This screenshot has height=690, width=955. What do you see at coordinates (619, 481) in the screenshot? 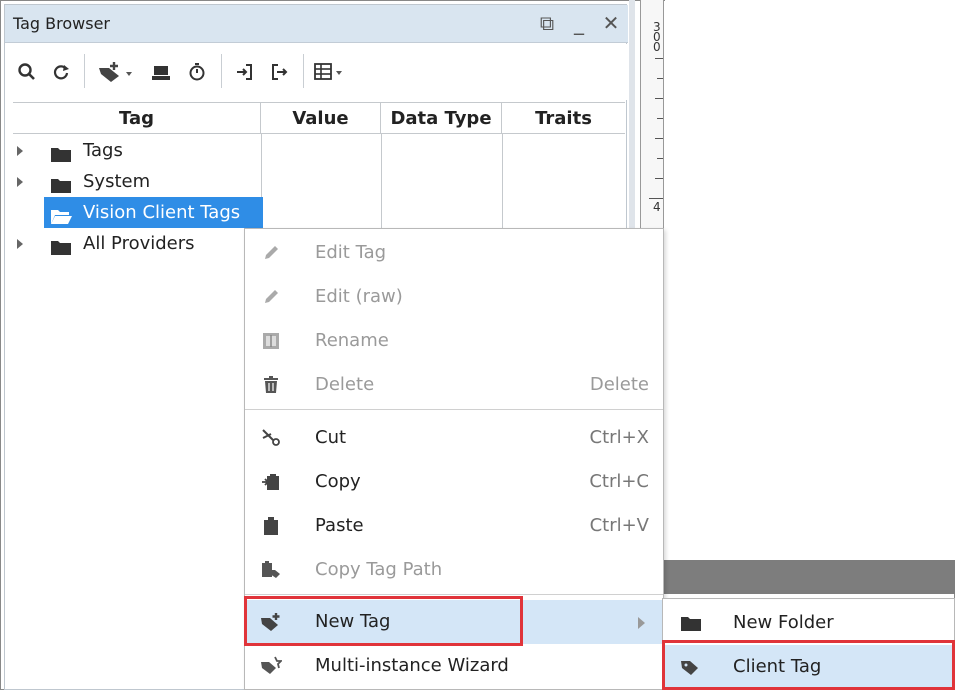
I see `menu-item-shortcut: Ctrl+C` at bounding box center [619, 481].